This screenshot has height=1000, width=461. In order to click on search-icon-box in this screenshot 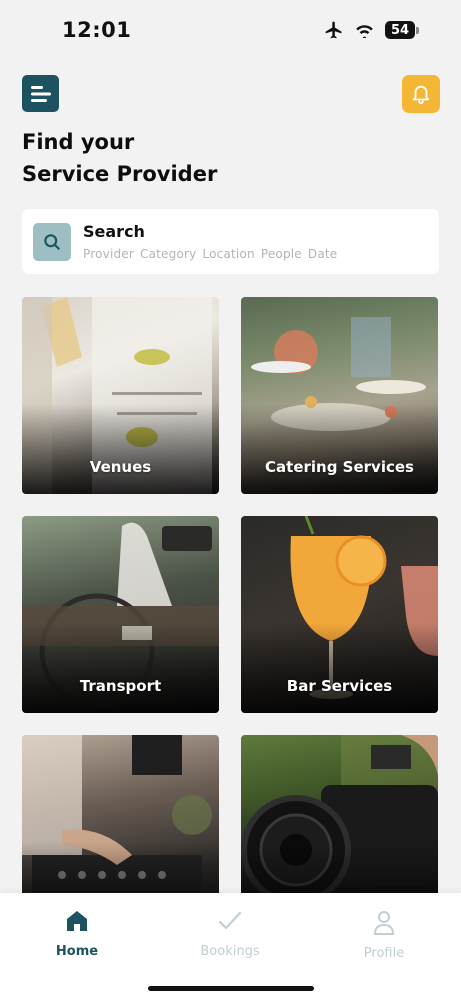, I will do `click(52, 242)`.